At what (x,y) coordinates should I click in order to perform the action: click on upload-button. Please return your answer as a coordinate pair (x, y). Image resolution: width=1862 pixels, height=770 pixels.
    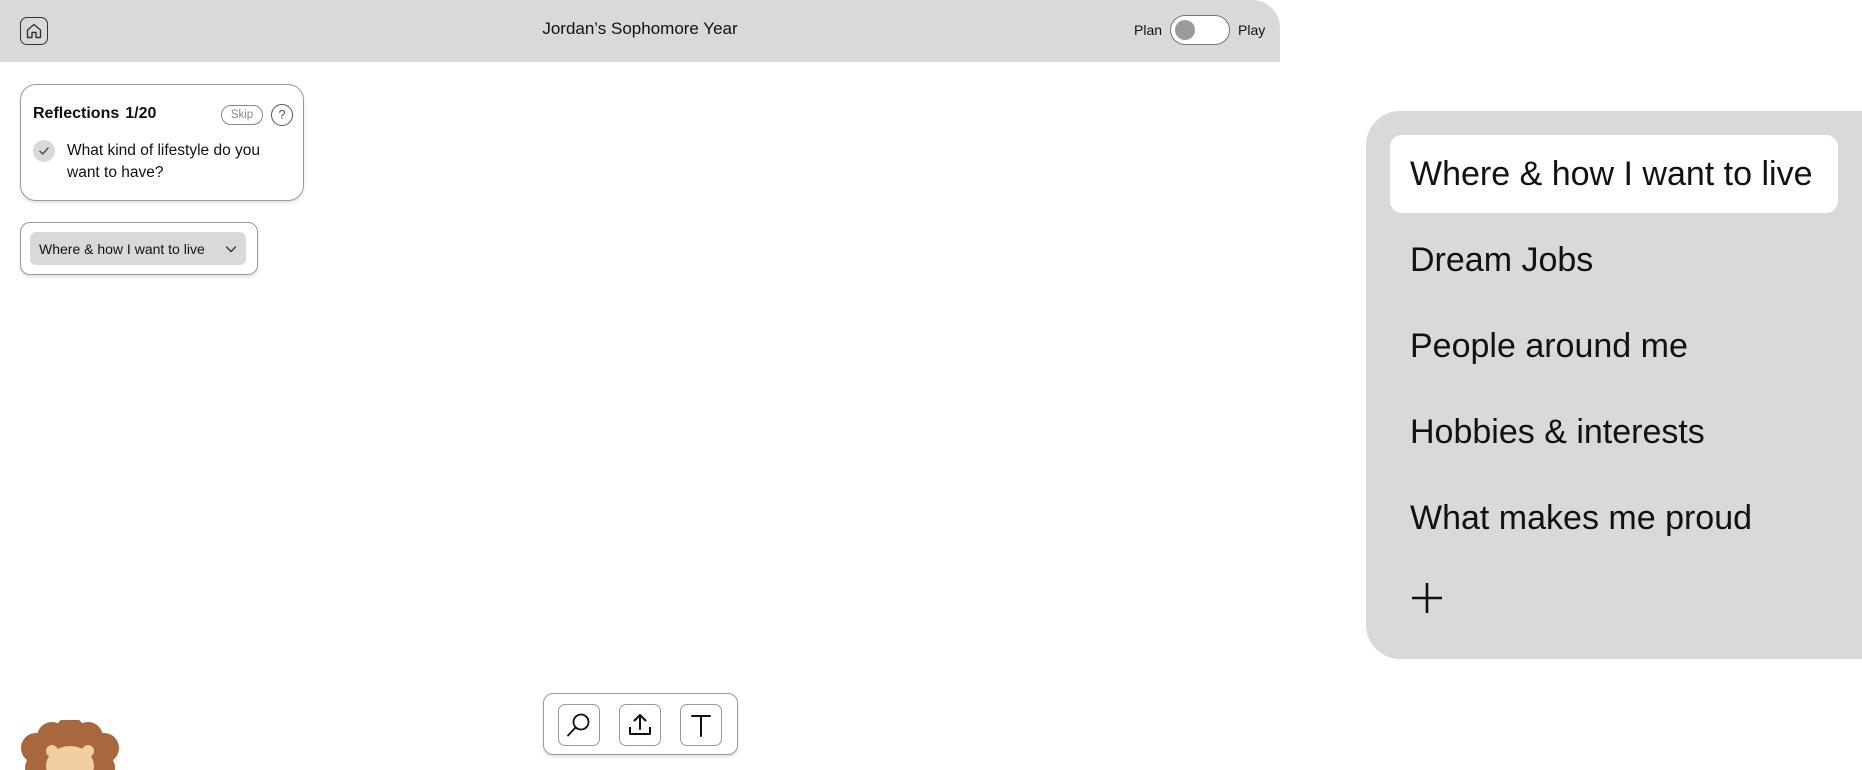
    Looking at the image, I should click on (640, 725).